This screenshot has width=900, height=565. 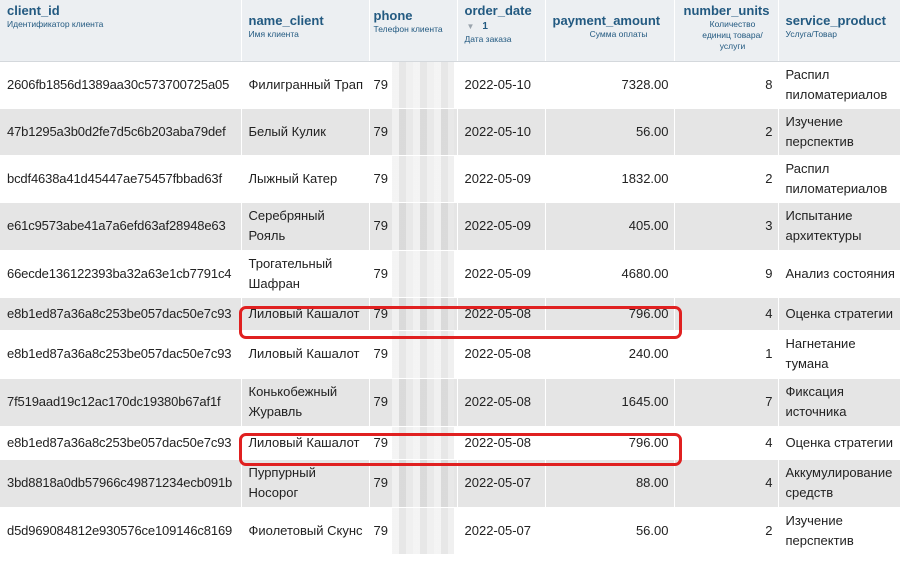 What do you see at coordinates (305, 226) in the screenshot?
I see `cell-name-client: Серебряный Рояль` at bounding box center [305, 226].